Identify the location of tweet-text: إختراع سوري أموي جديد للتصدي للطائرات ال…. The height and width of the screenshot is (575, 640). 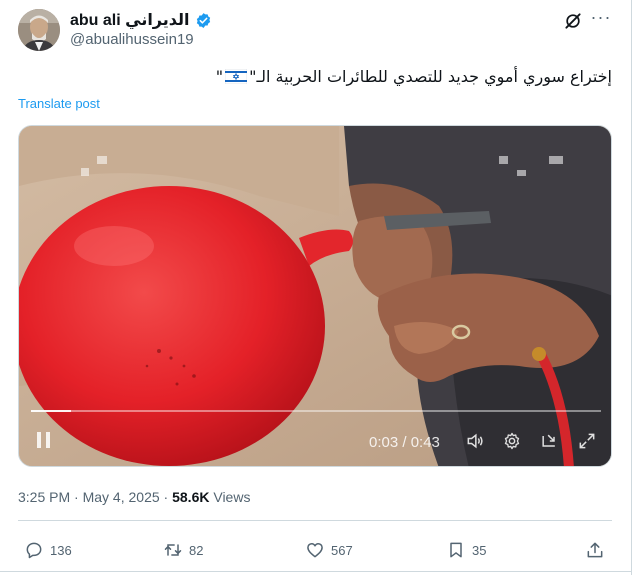
(406, 77).